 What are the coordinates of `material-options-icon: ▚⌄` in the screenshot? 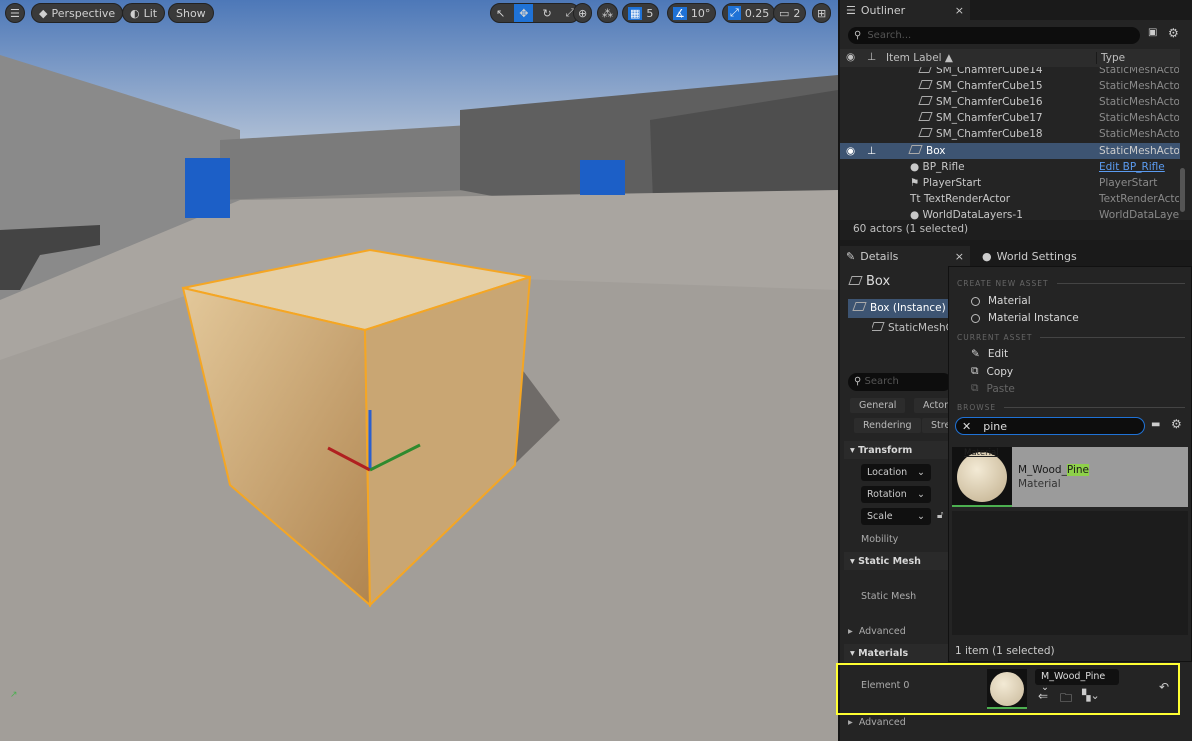 It's located at (1091, 695).